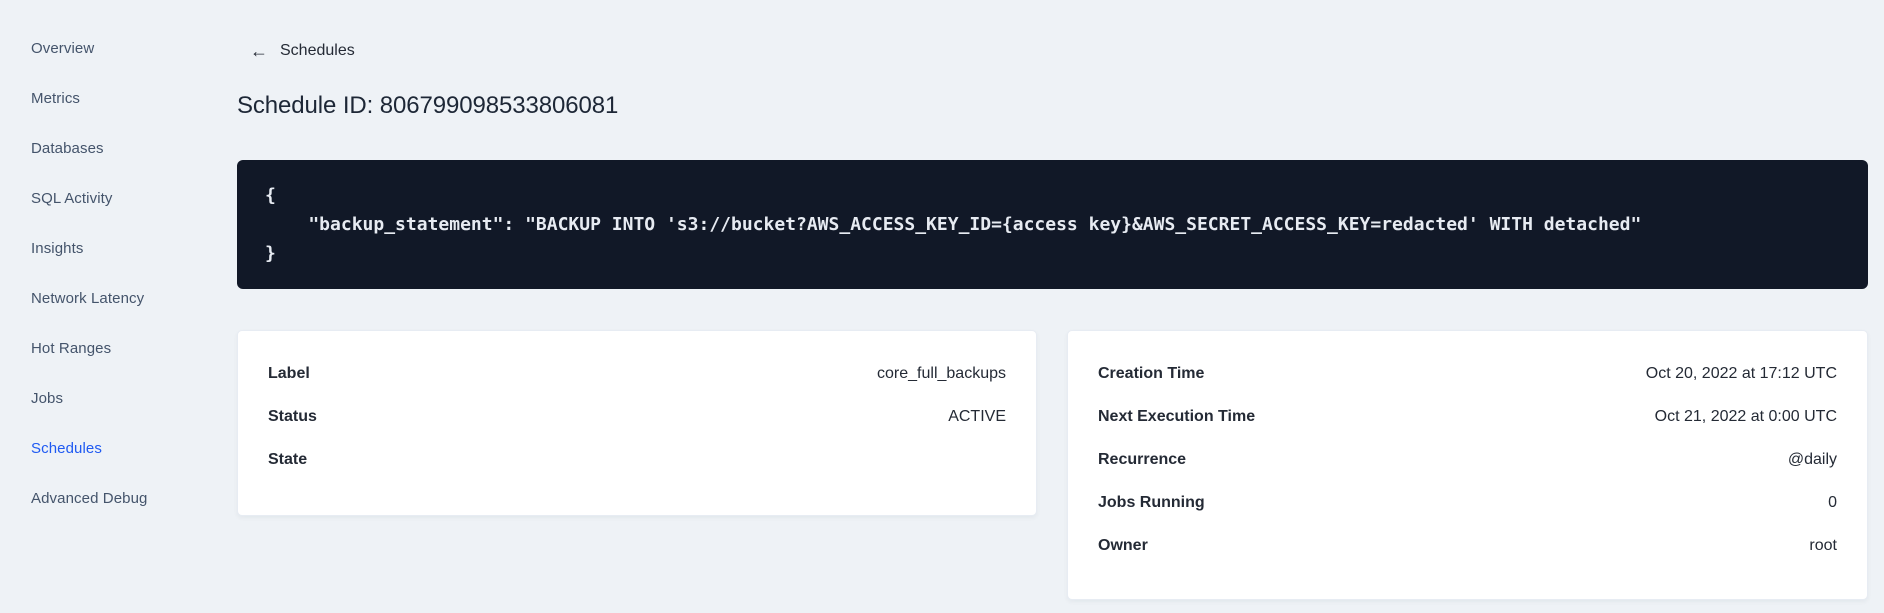 Image resolution: width=1884 pixels, height=613 pixels. I want to click on back-to-schedules-link: ← Schedules, so click(302, 51).